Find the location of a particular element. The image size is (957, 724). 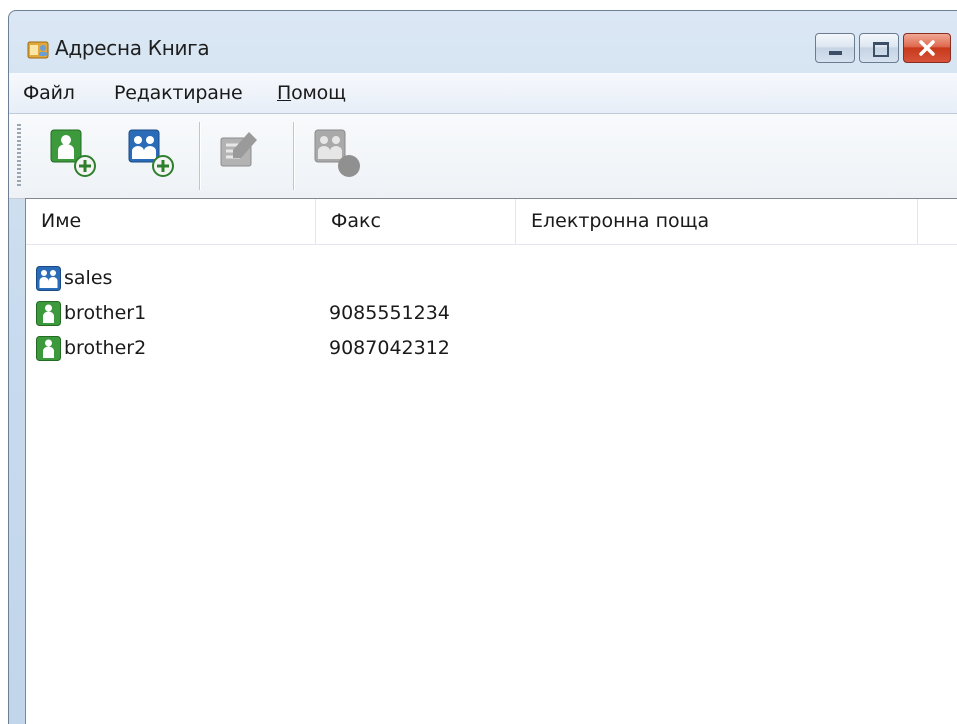

group-icon is located at coordinates (48, 280).